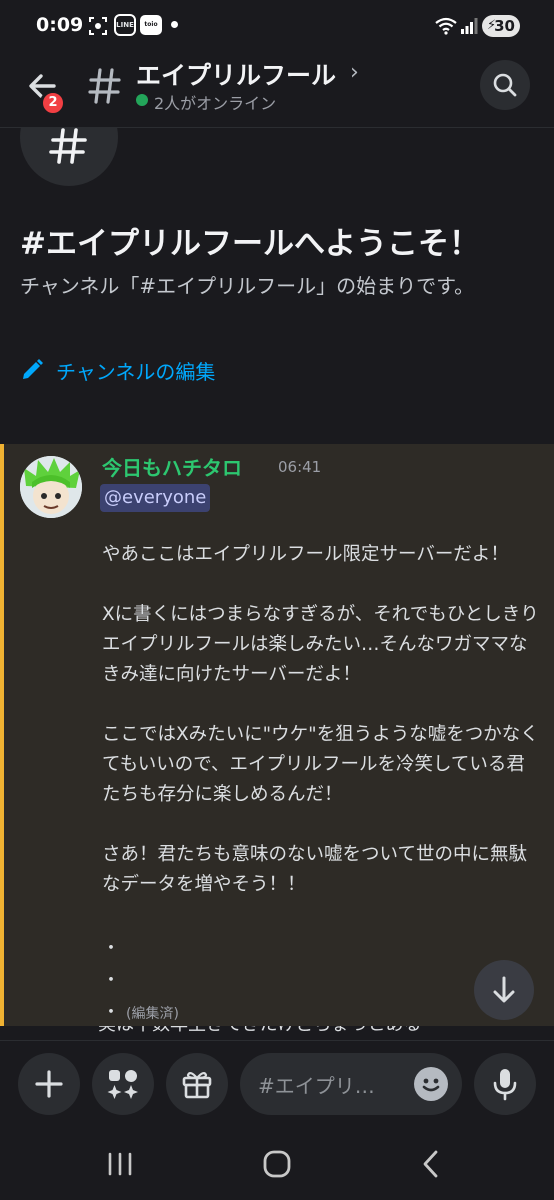 This screenshot has width=554, height=1200. Describe the element at coordinates (215, 103) in the screenshot. I see `online-count: 2人がオンライン` at that location.